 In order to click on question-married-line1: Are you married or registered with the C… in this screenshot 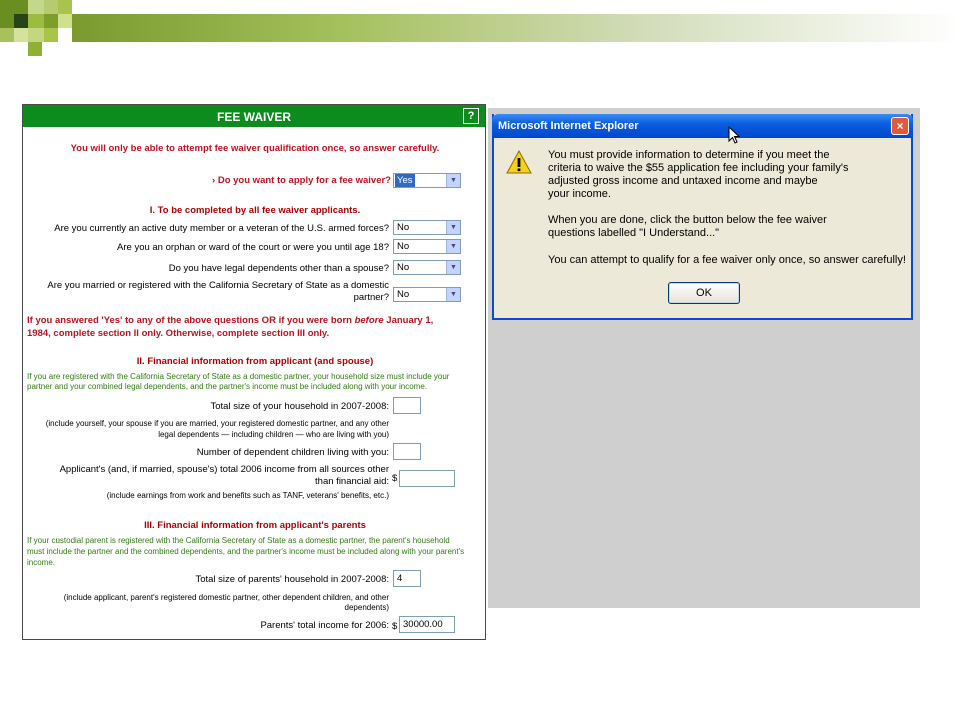, I will do `click(218, 285)`.